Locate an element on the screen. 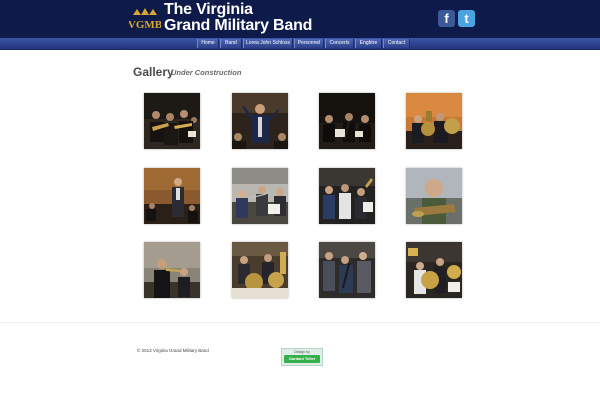 This screenshot has height=400, width=600. photo-bald-musician is located at coordinates (434, 196).